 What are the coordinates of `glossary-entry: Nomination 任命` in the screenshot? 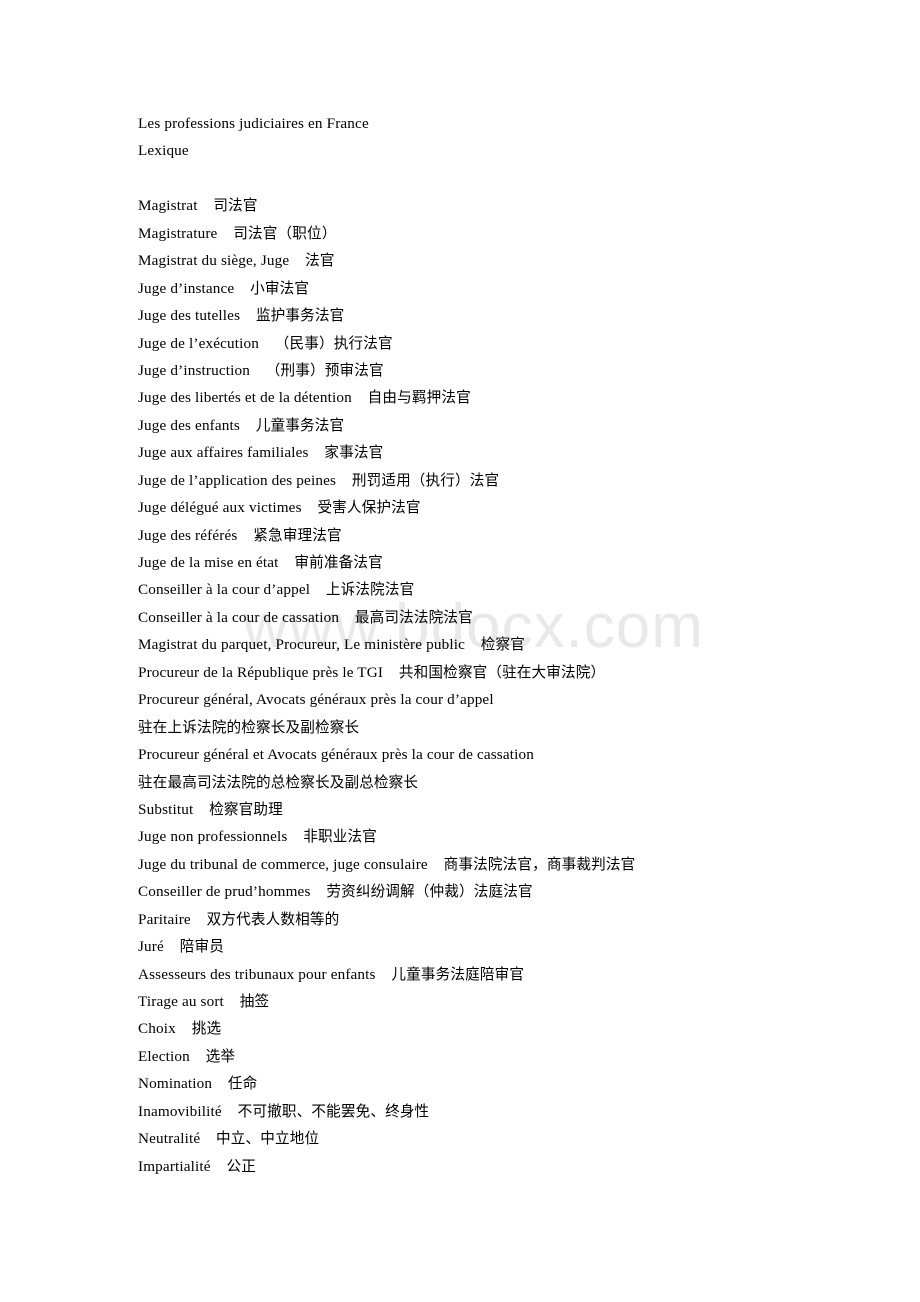 It's located at (508, 1083).